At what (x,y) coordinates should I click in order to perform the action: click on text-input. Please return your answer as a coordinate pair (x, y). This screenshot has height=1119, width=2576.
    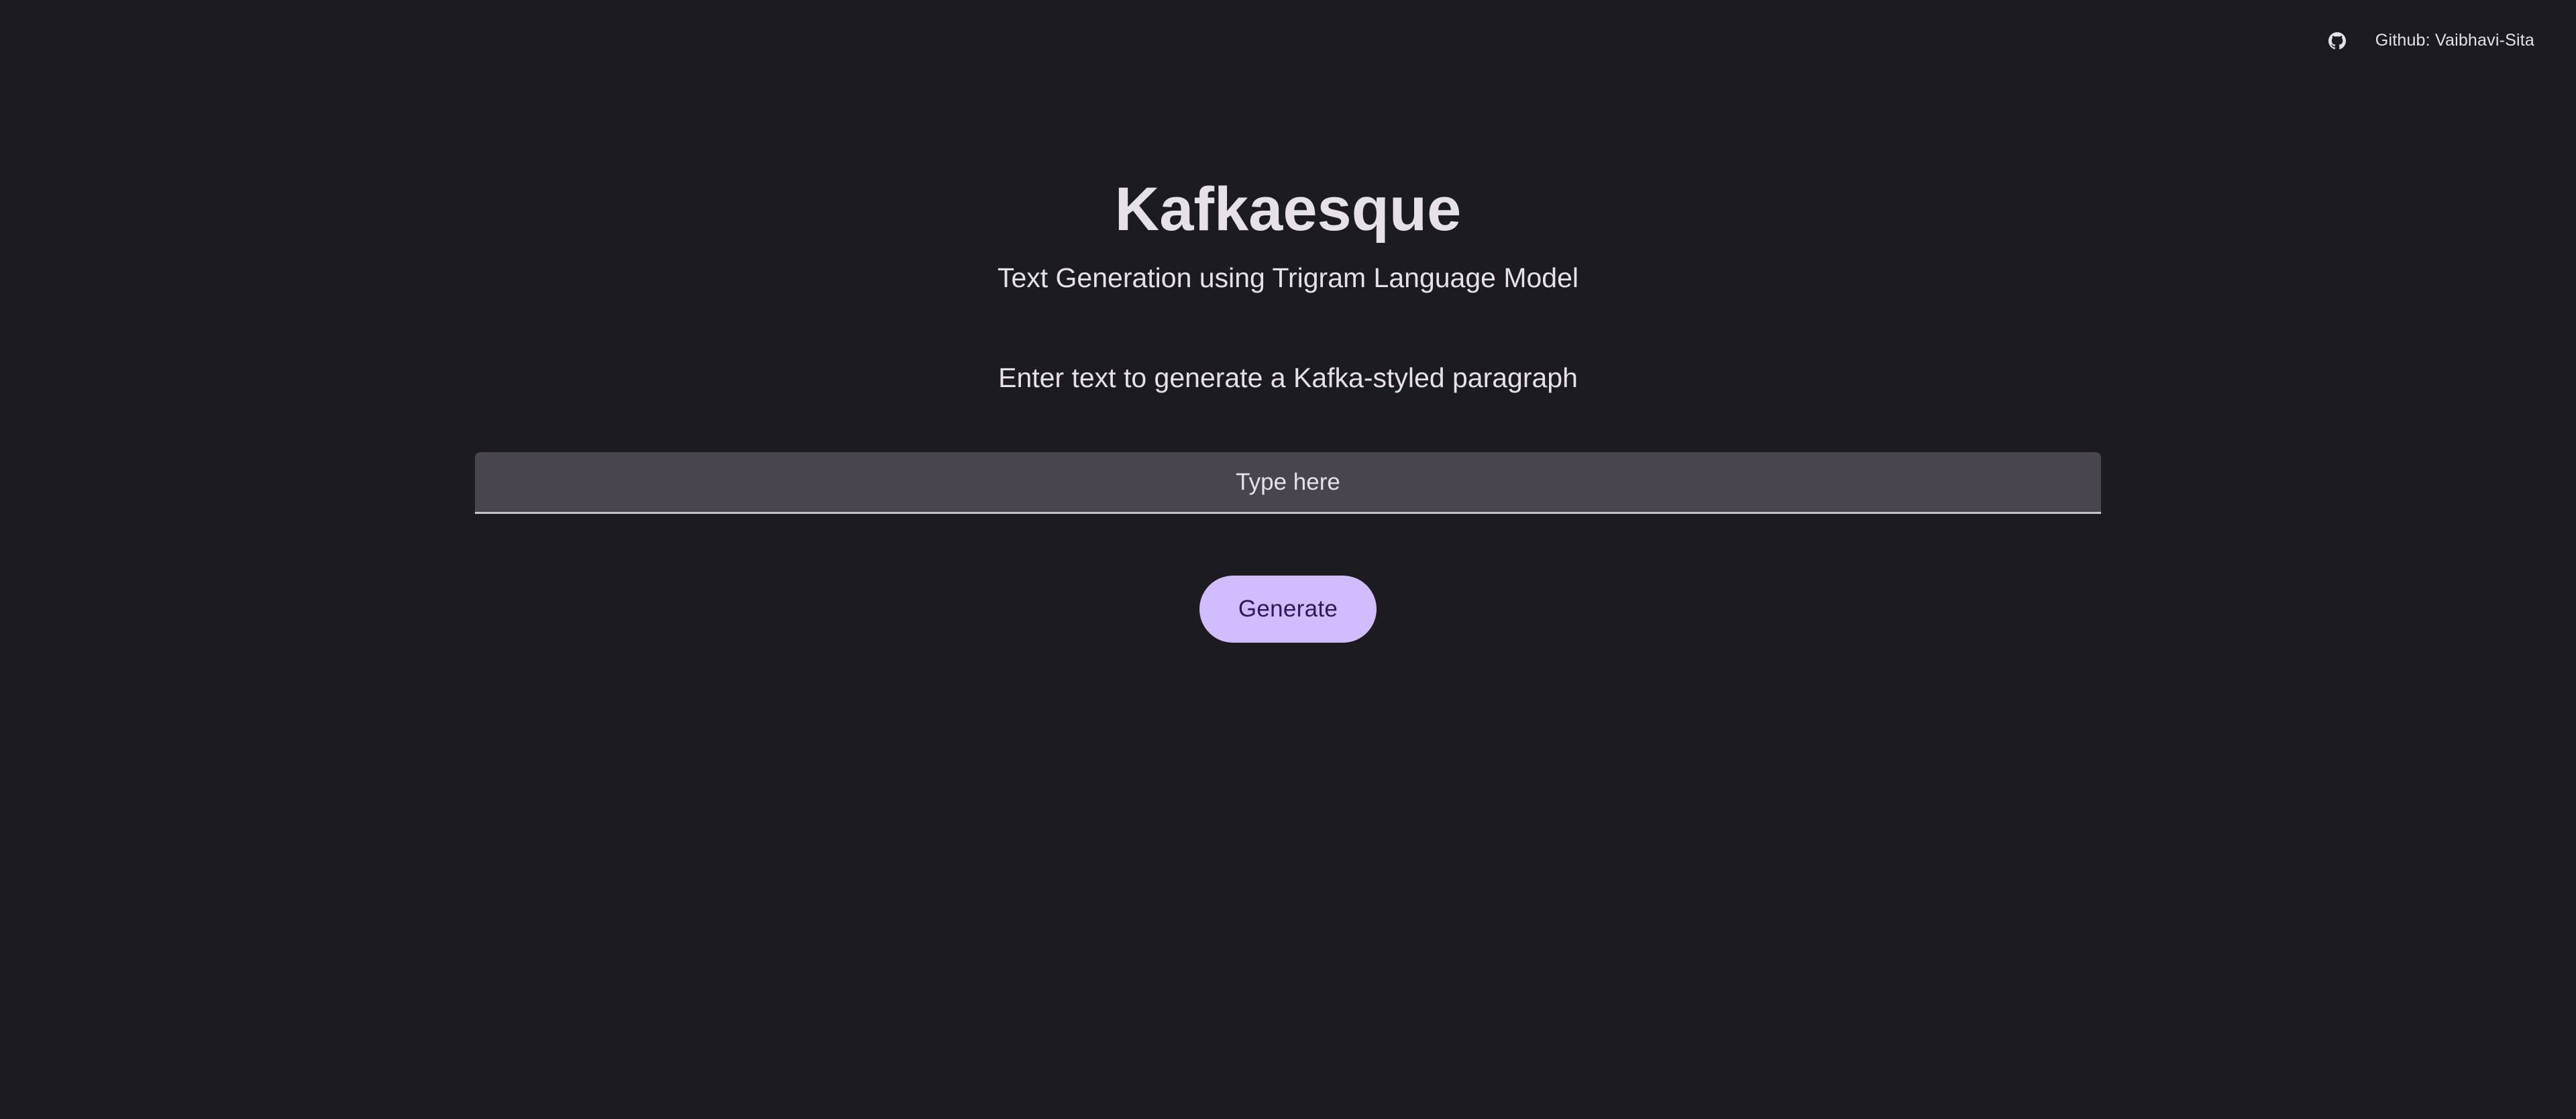
    Looking at the image, I should click on (1288, 482).